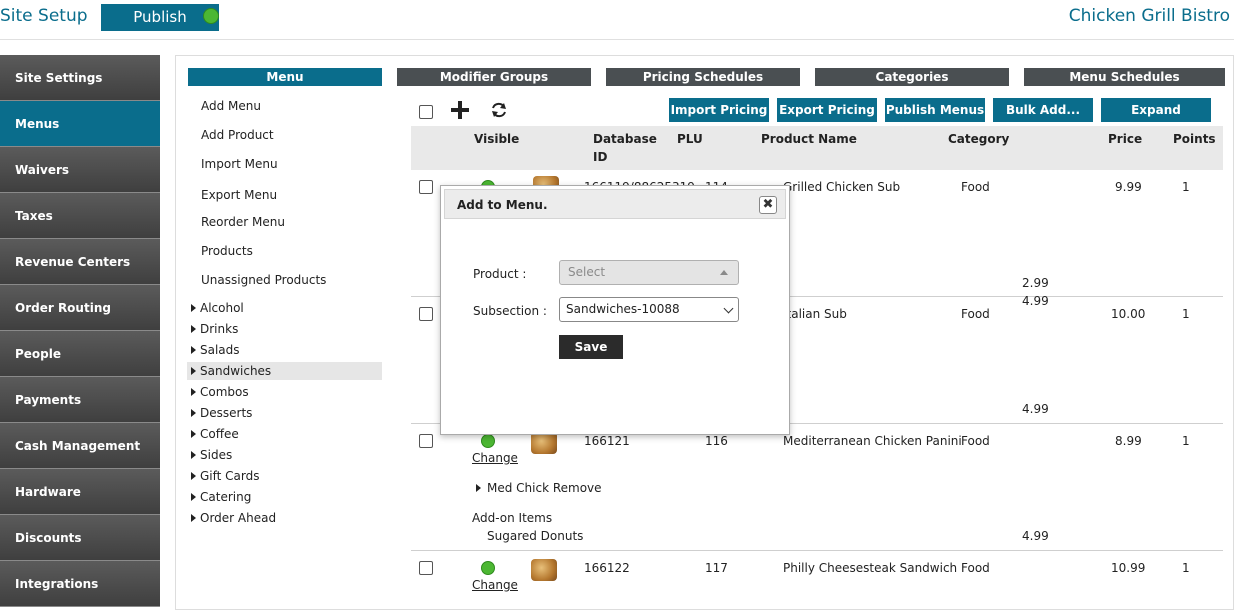 This screenshot has height=610, width=1234. I want to click on tree-node-combos: Combos, so click(284, 392).